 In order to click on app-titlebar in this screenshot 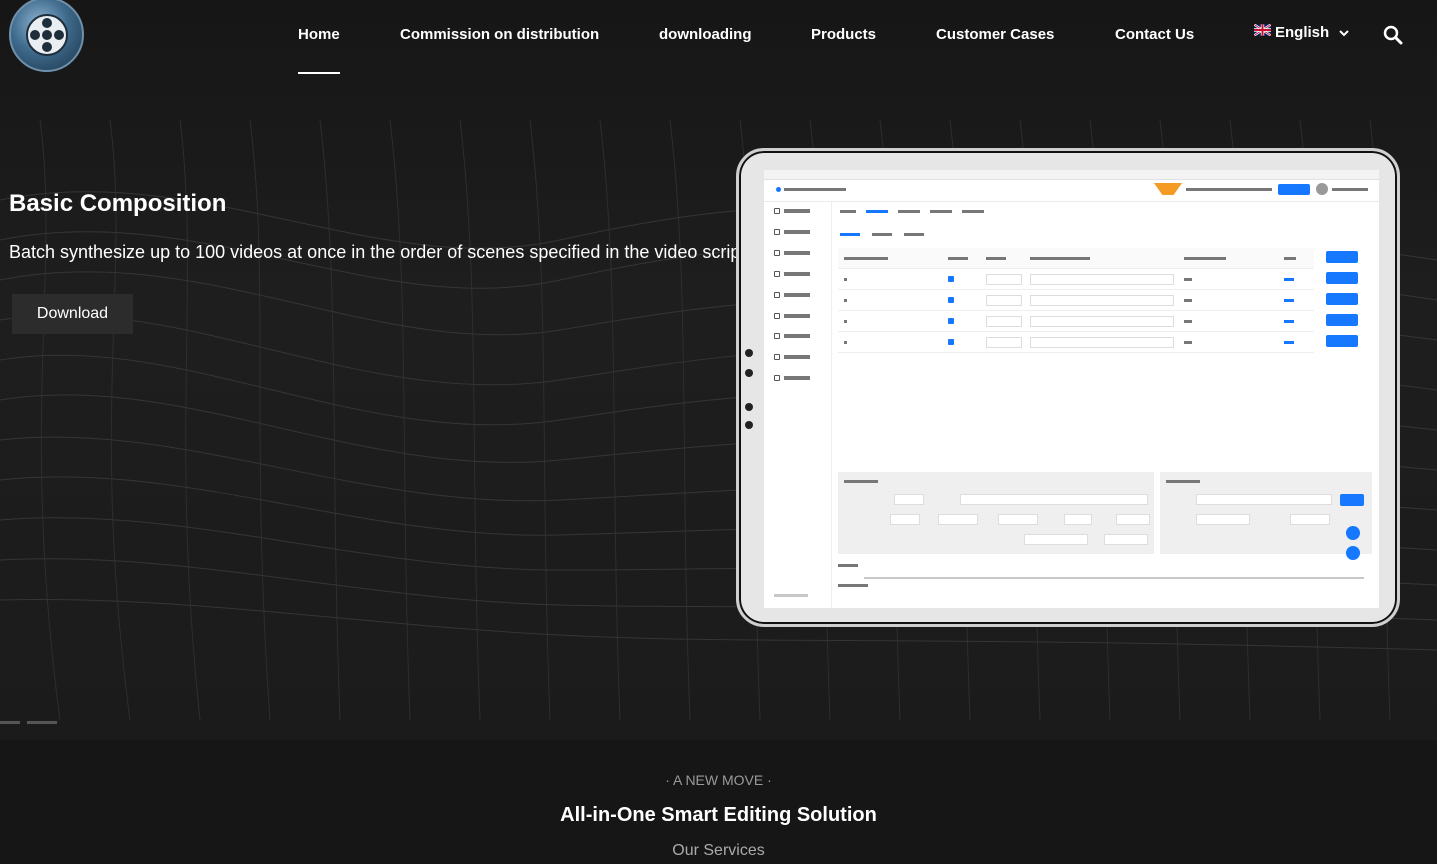, I will do `click(1071, 175)`.